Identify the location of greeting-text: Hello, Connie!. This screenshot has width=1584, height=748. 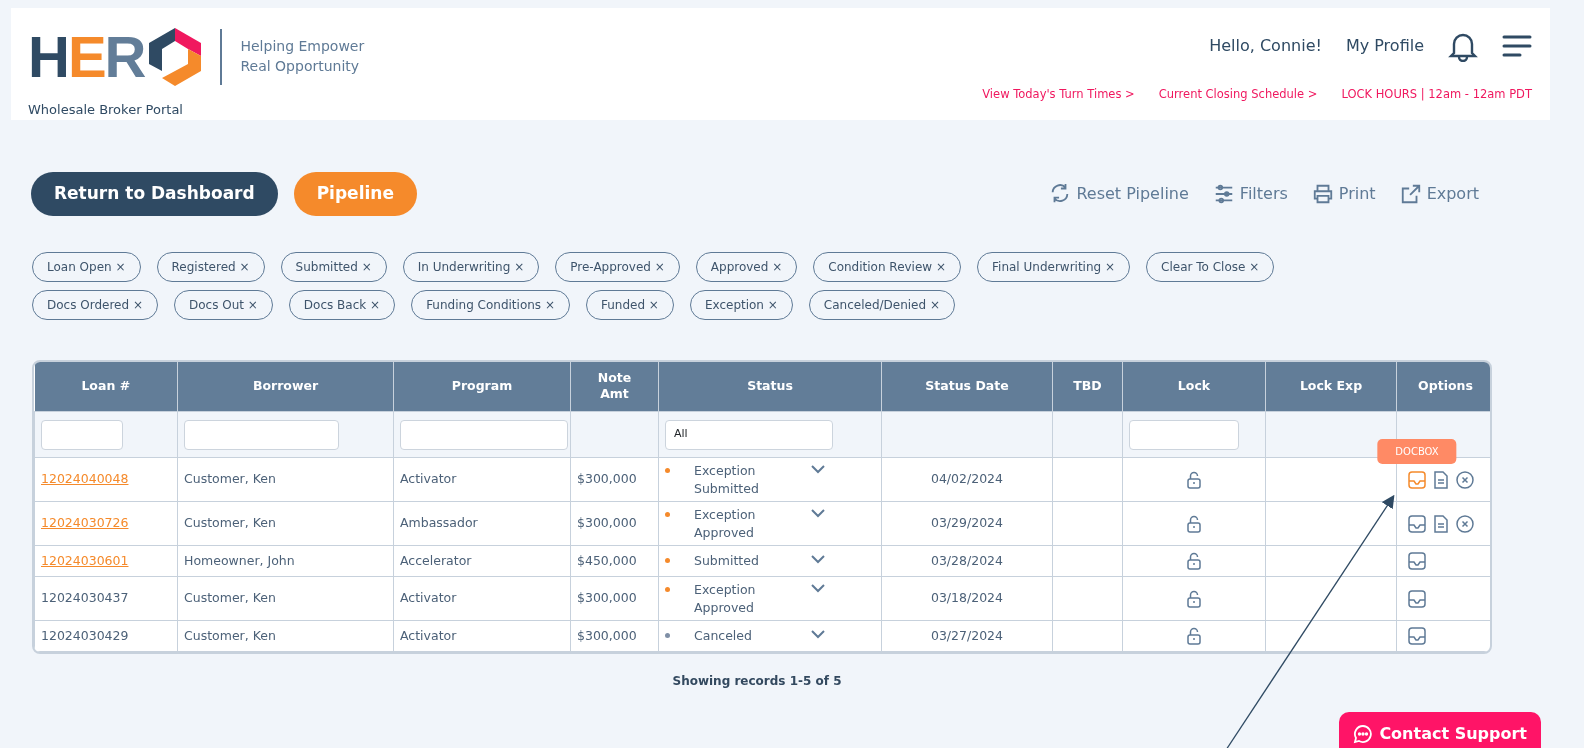
(1265, 46).